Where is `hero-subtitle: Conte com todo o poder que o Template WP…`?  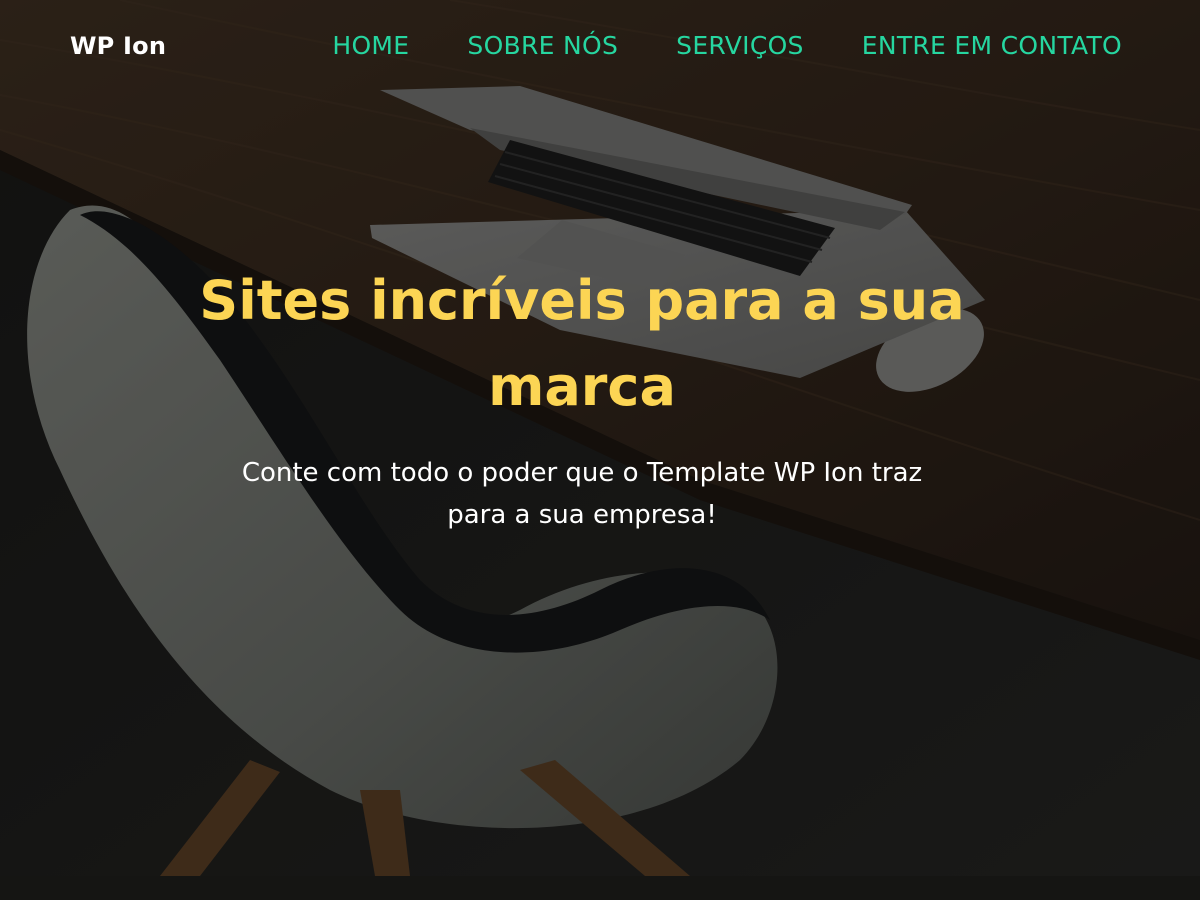 hero-subtitle: Conte com todo o poder que o Template WP… is located at coordinates (582, 494).